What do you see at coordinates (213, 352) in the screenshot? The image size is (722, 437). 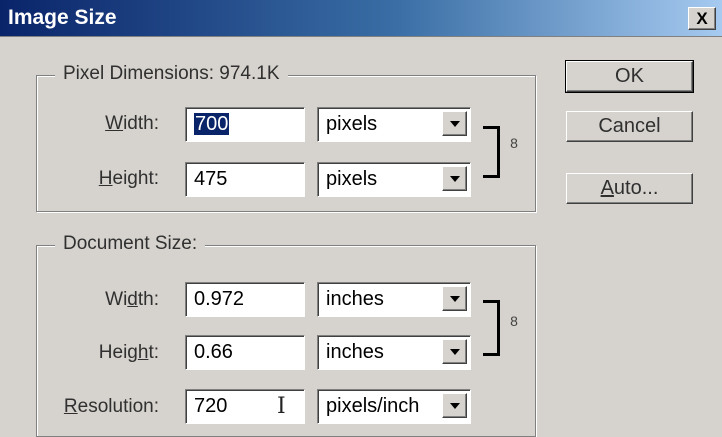 I see `doc-height-value: 0.66` at bounding box center [213, 352].